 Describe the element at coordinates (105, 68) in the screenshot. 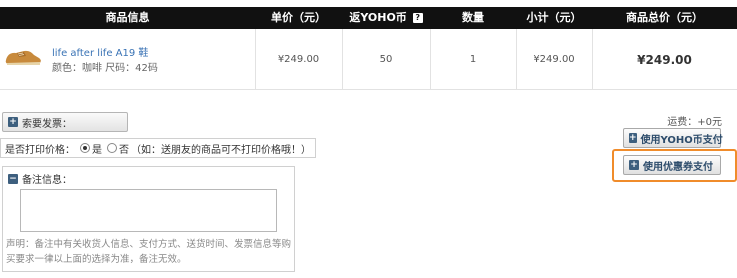

I see `product-attributes: 颜色：咖啡 尺码：42码` at that location.